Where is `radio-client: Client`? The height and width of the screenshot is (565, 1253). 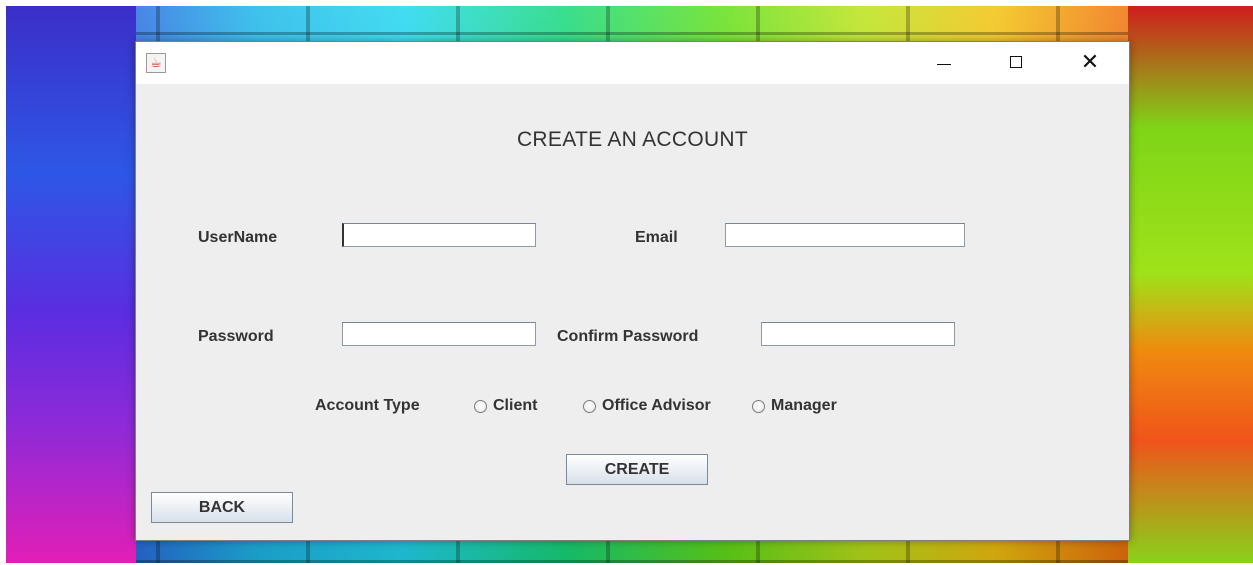
radio-client: Client is located at coordinates (505, 406).